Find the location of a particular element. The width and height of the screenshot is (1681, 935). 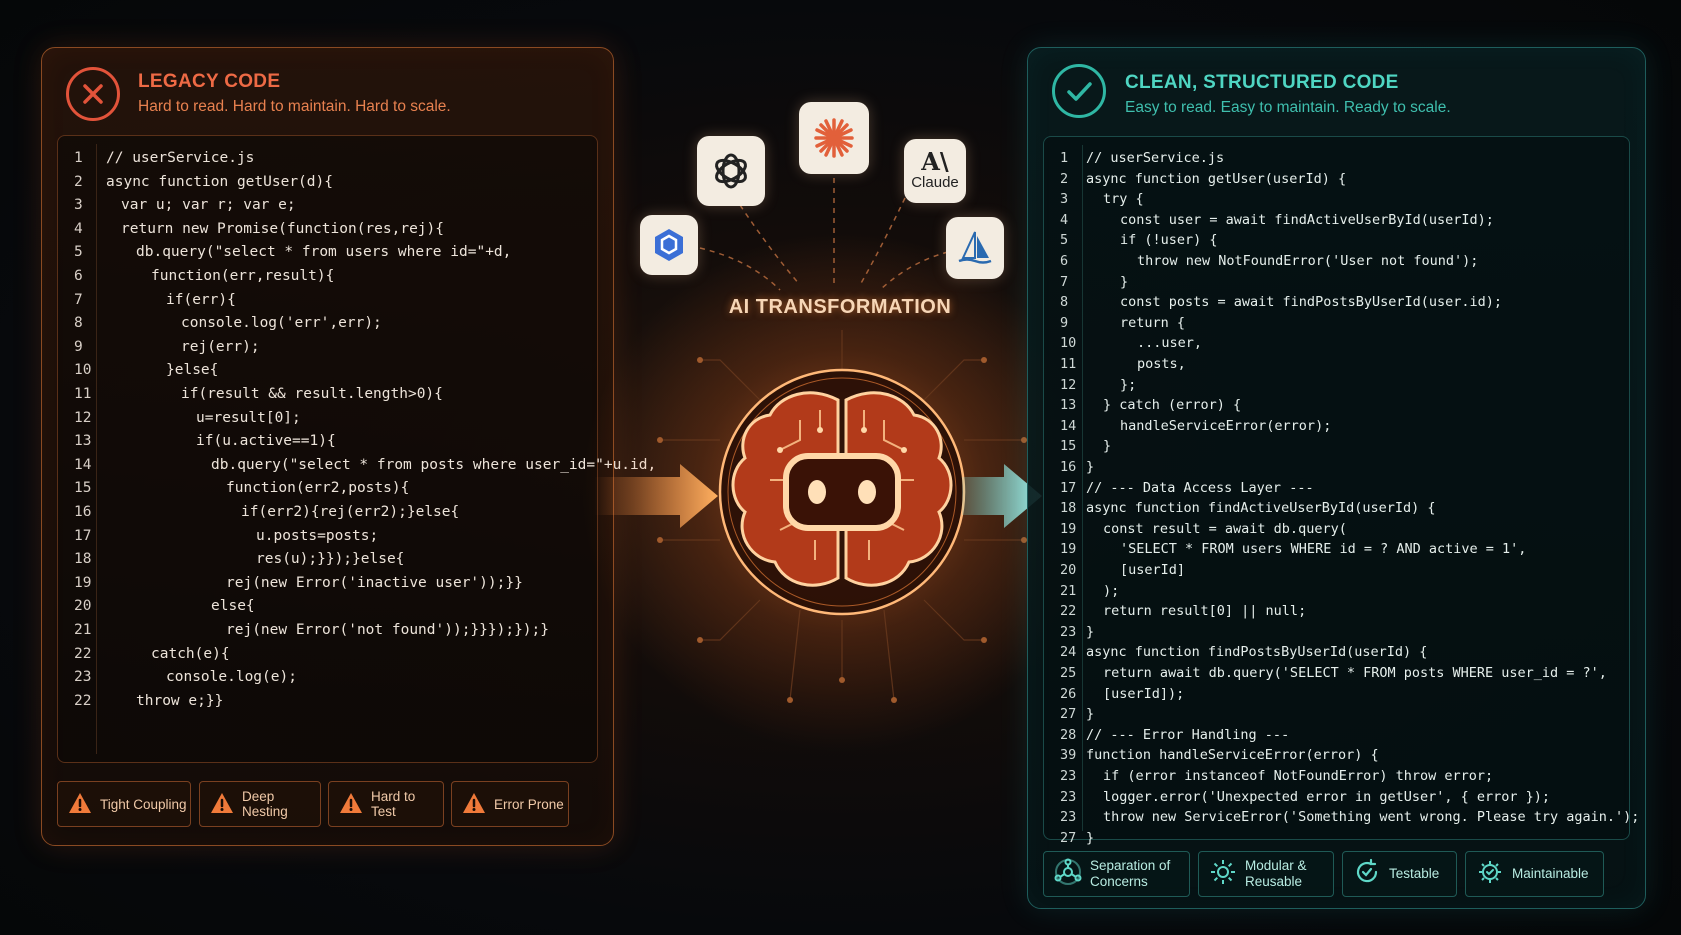

line-number: 13 is located at coordinates (83, 441).